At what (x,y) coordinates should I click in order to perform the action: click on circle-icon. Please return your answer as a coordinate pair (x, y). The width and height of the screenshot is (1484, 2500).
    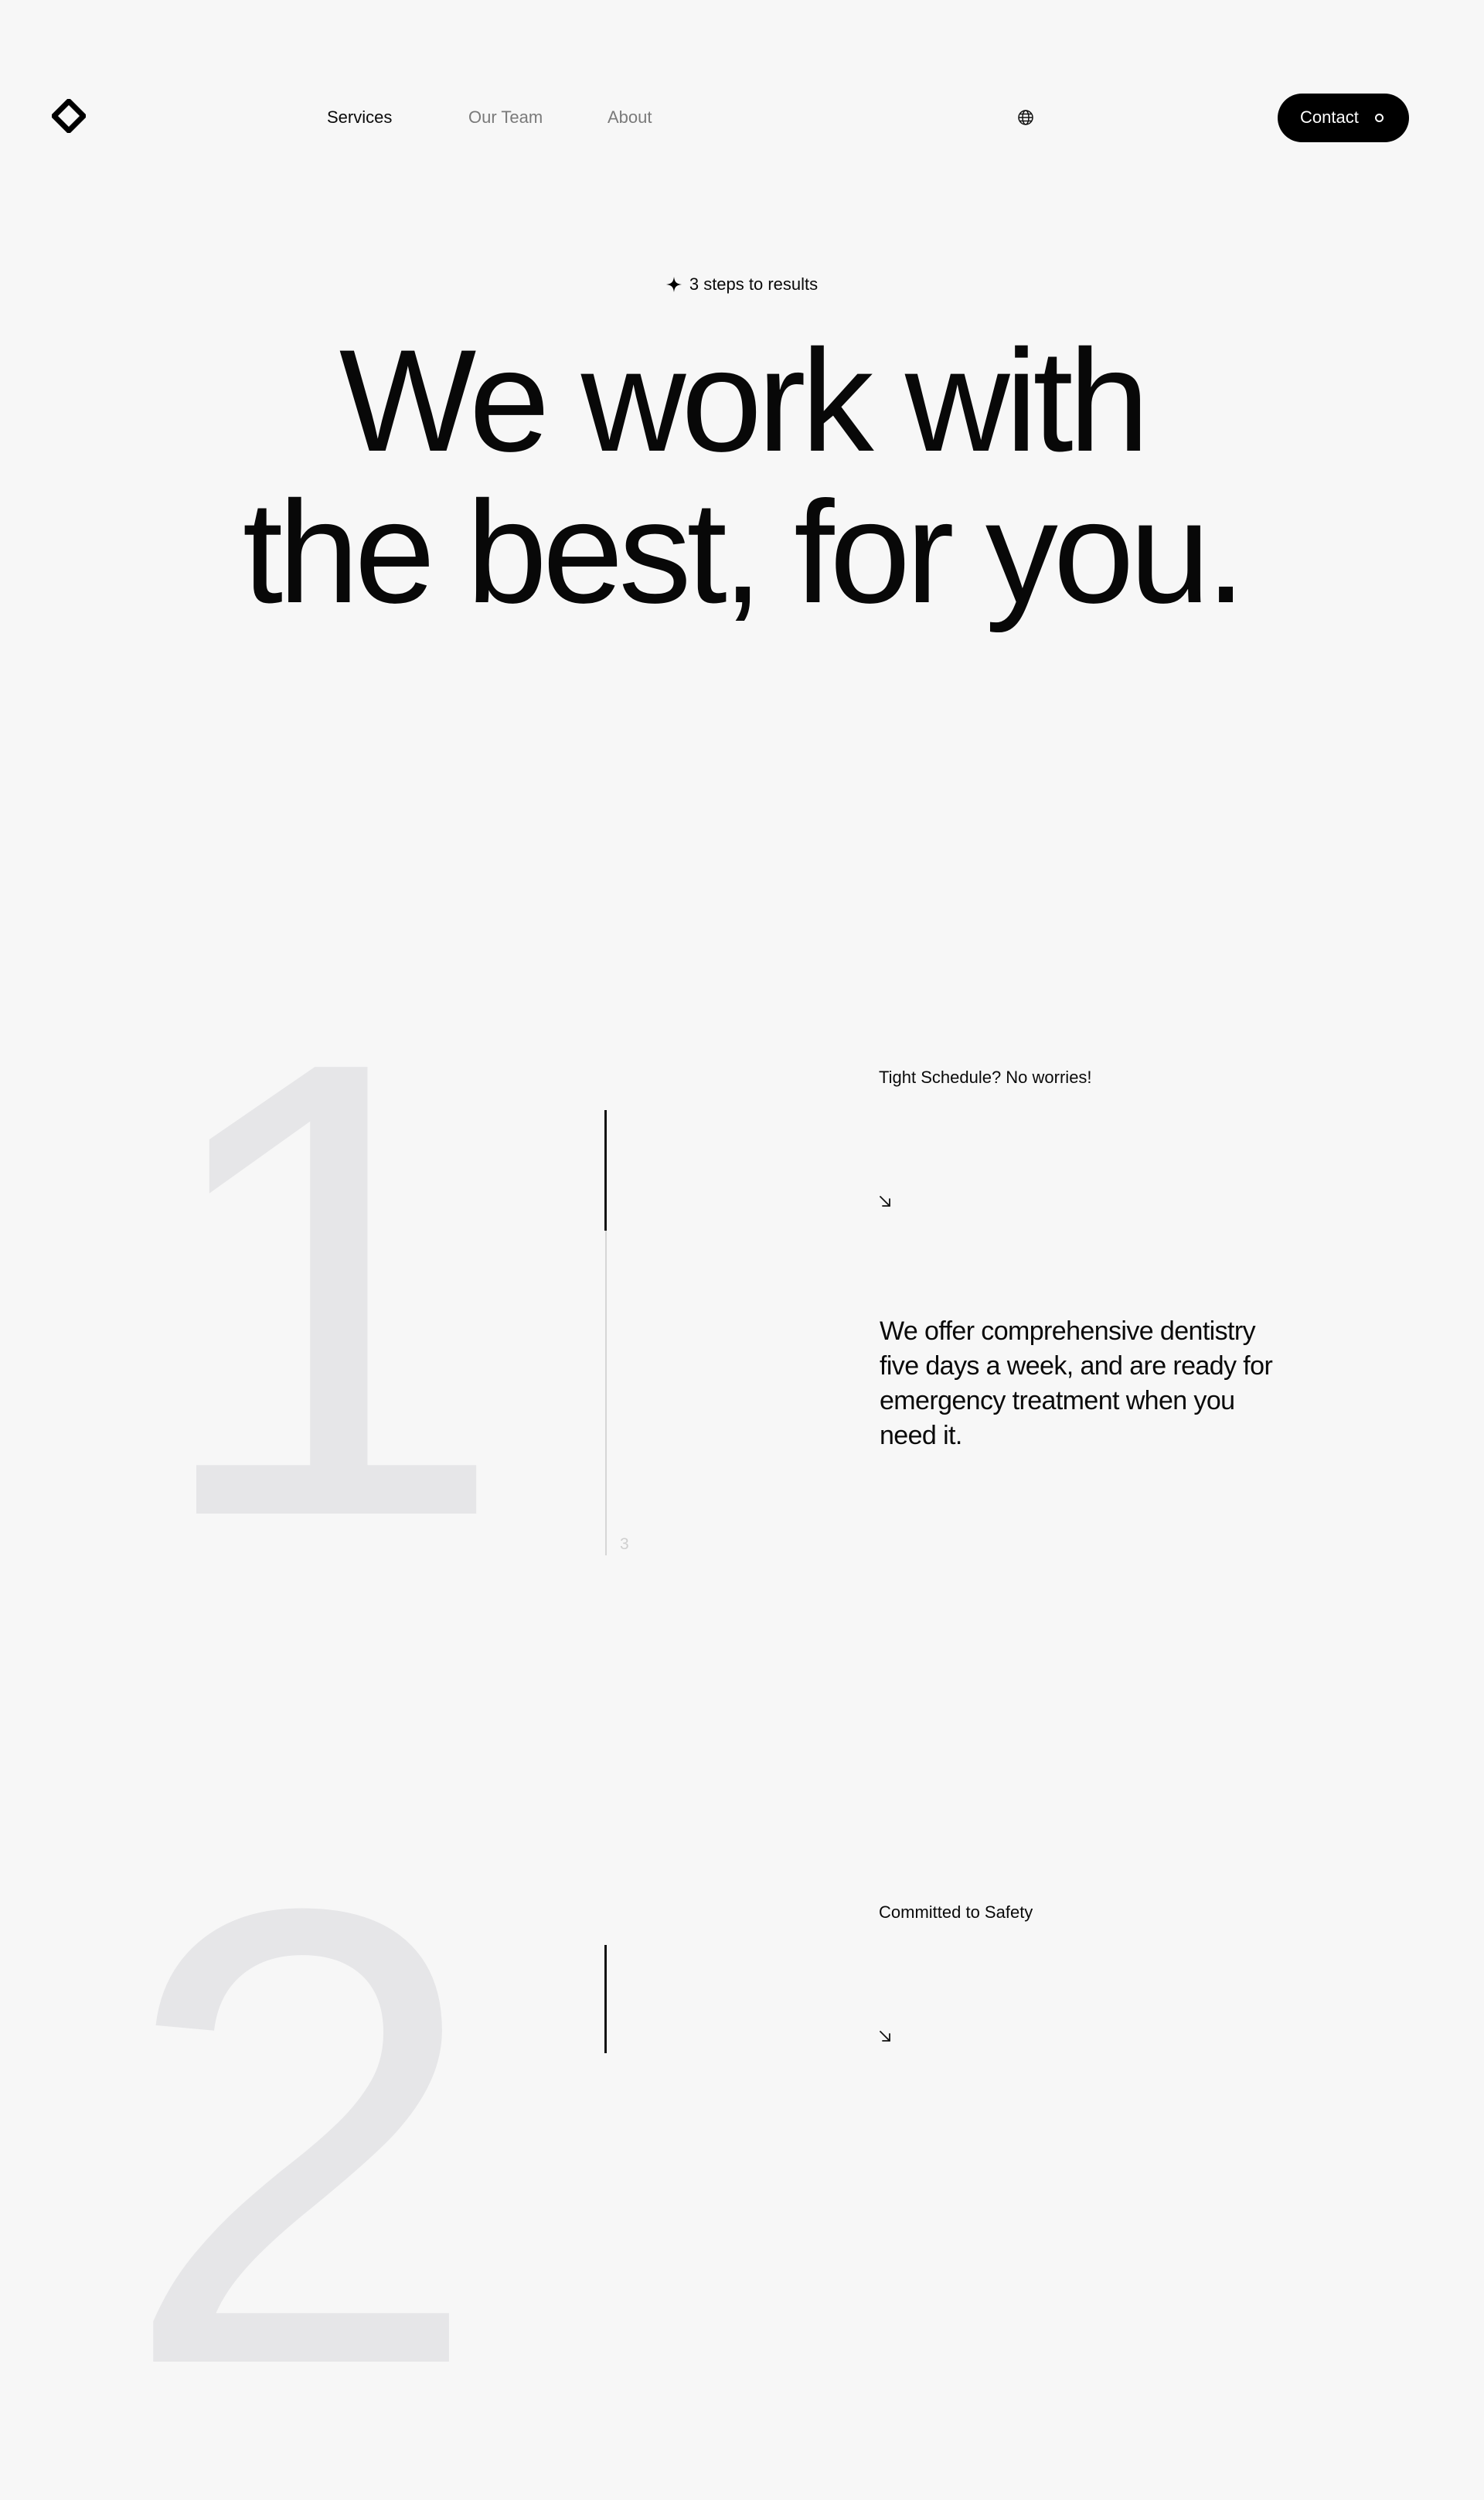
    Looking at the image, I should click on (1379, 118).